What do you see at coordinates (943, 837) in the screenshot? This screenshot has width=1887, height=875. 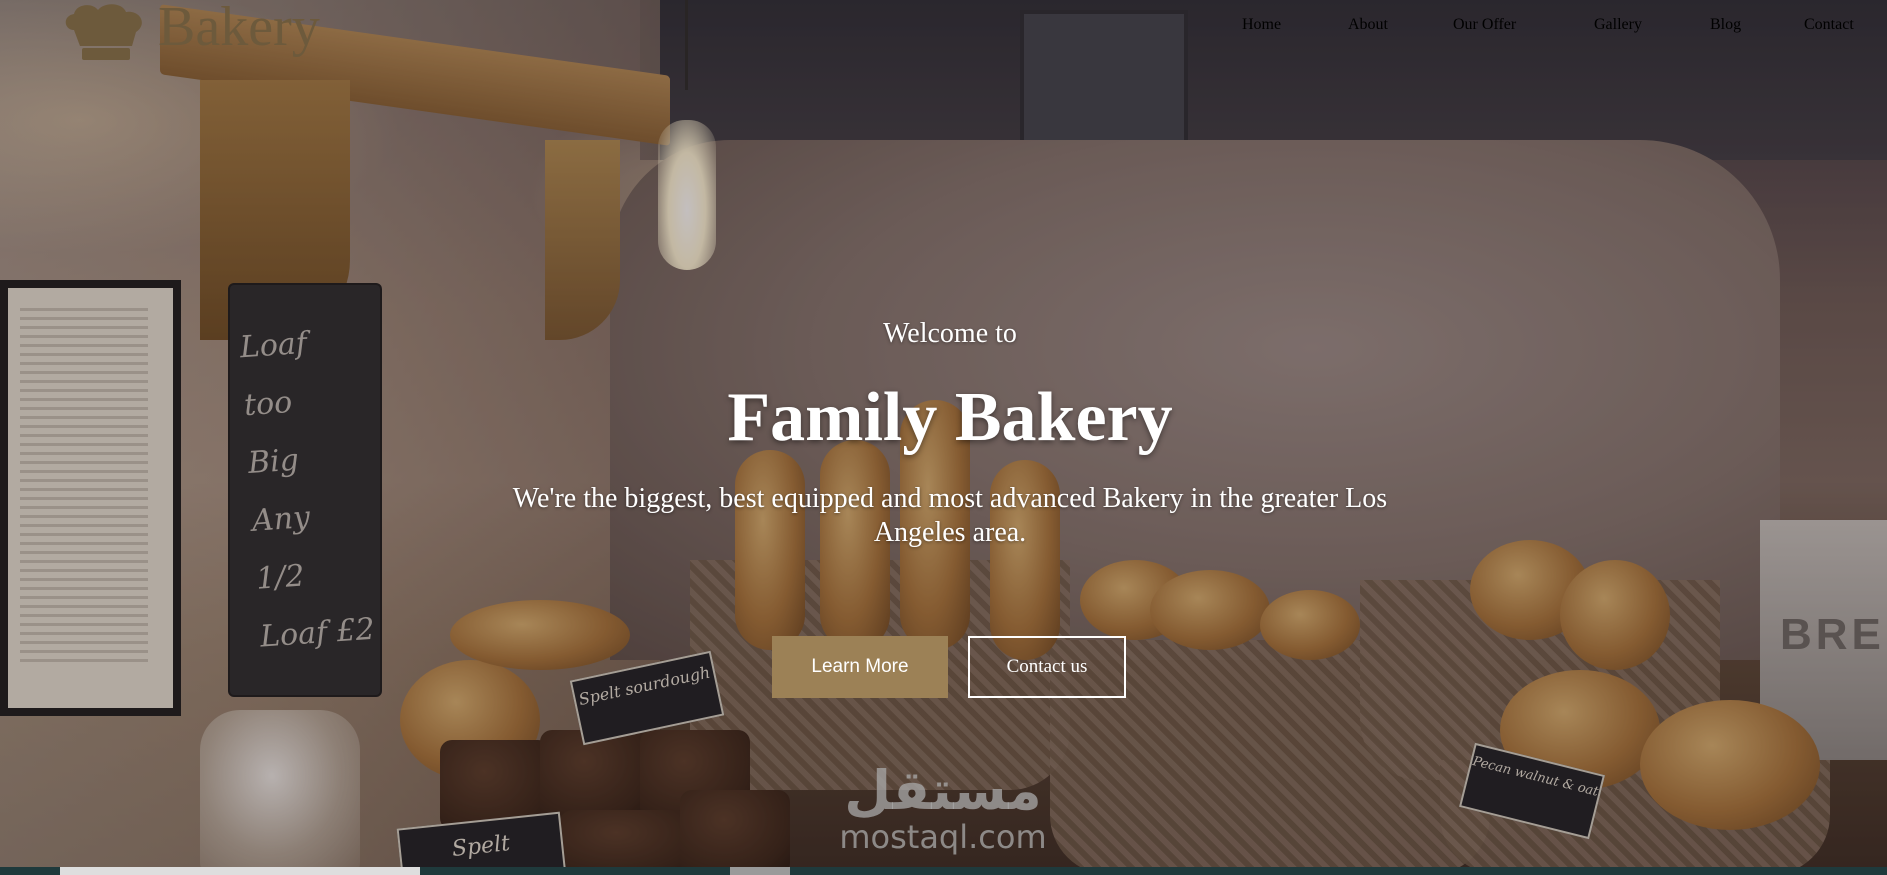 I see `watermark-latin: mostaql.com` at bounding box center [943, 837].